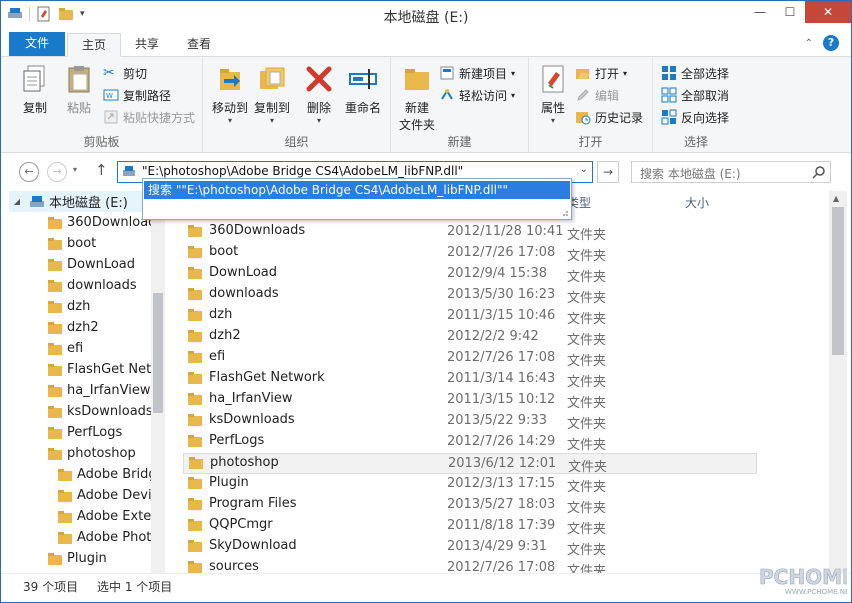  What do you see at coordinates (477, 95) in the screenshot?
I see `easy-access-button: 轻松访问 ▾` at bounding box center [477, 95].